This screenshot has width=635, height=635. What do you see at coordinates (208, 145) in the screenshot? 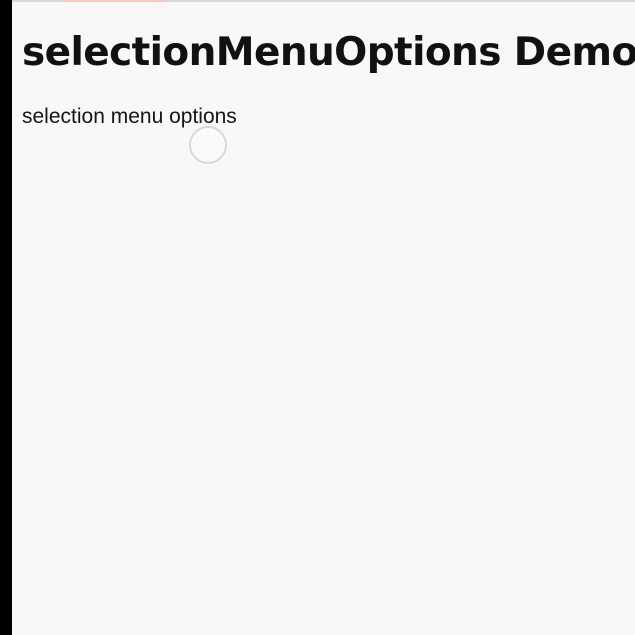
I see `touch-indicator-icon` at bounding box center [208, 145].